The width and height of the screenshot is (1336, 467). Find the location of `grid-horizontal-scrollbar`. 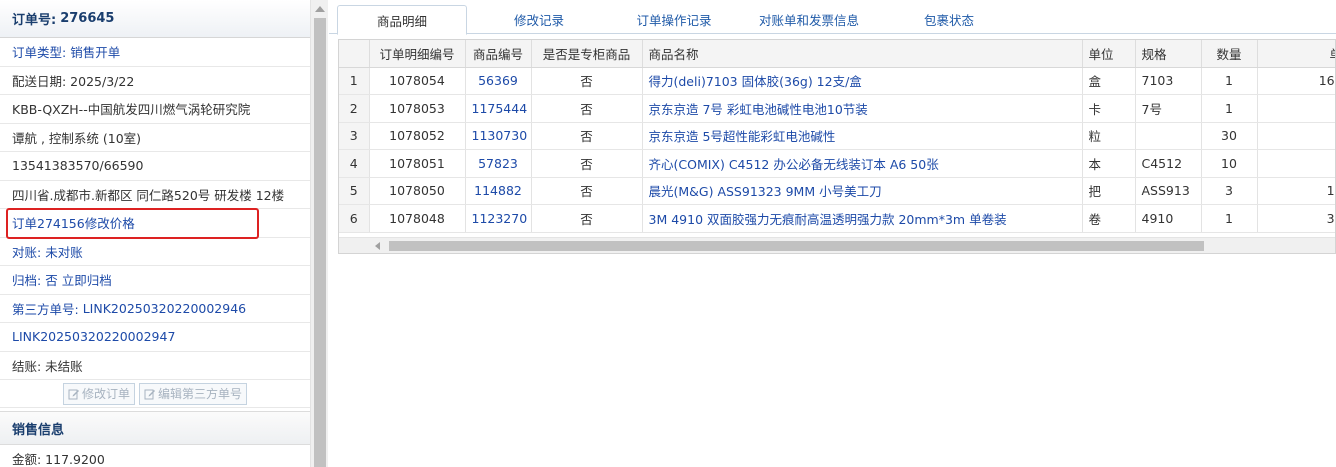

grid-horizontal-scrollbar is located at coordinates (837, 245).